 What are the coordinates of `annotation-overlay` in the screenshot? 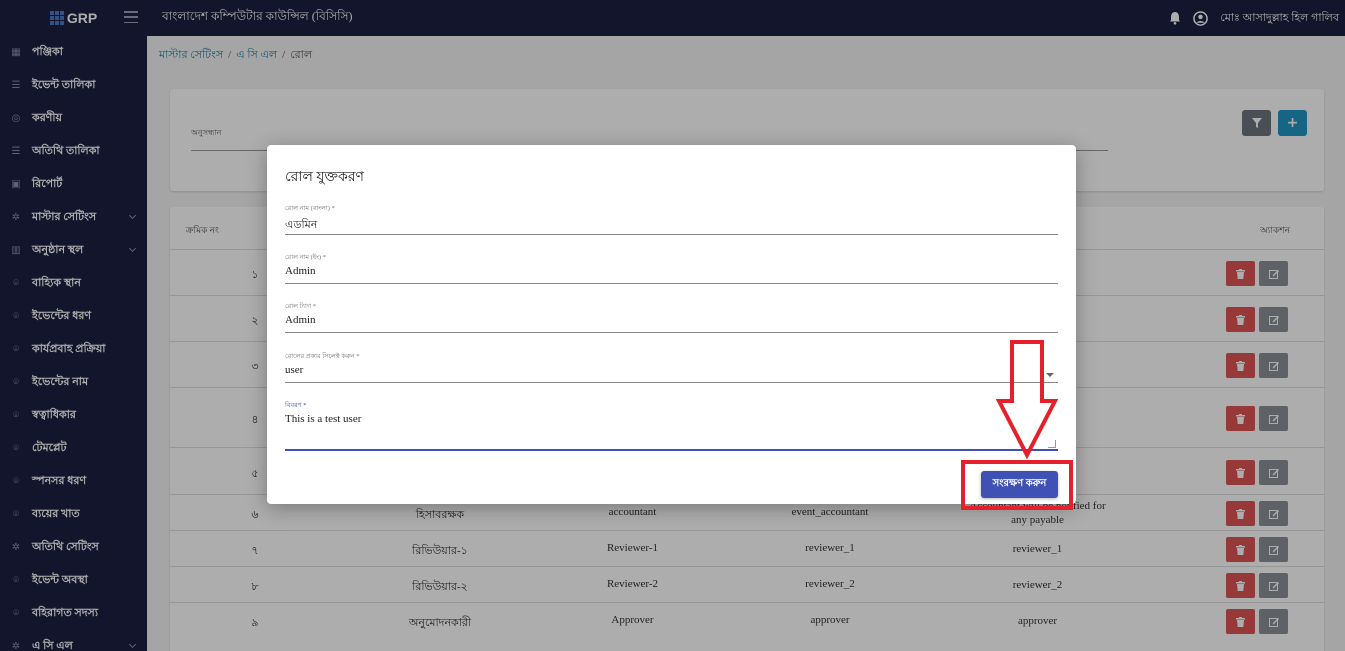 It's located at (1027, 400).